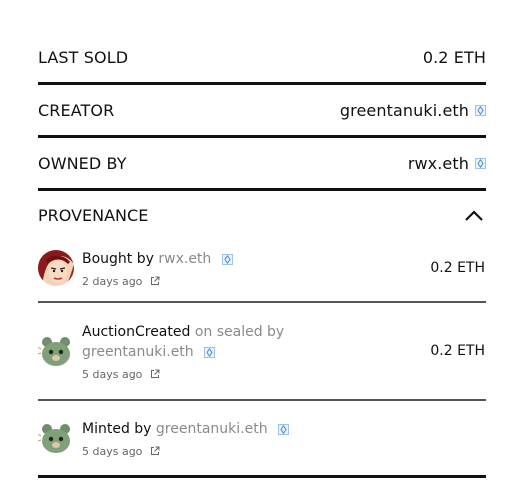 This screenshot has height=484, width=521. I want to click on chevron-up-icon, so click(474, 215).